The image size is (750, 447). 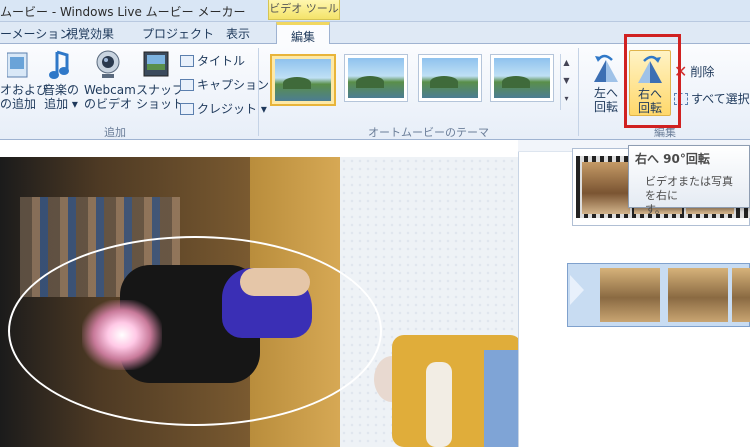 What do you see at coordinates (160, 104) in the screenshot?
I see `snapshot-line2: ショット` at bounding box center [160, 104].